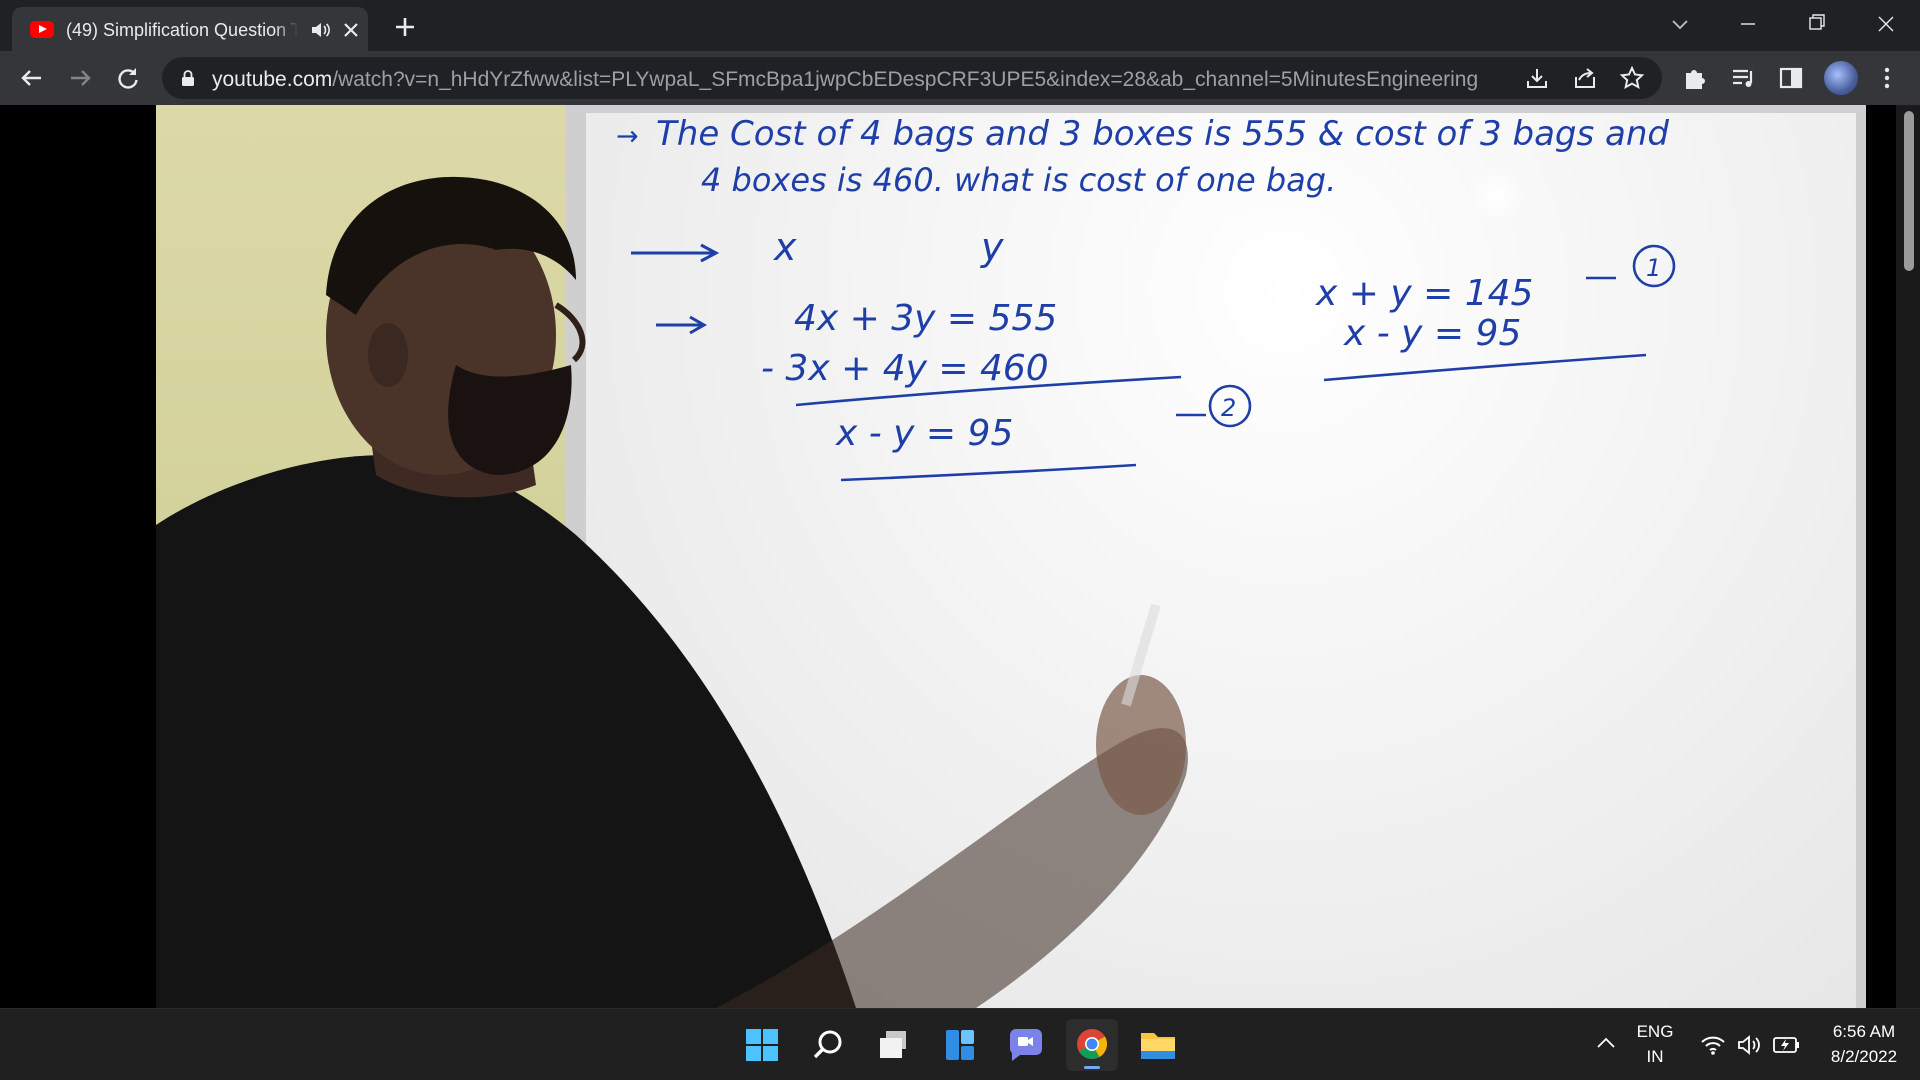 This screenshot has width=1920, height=1080. What do you see at coordinates (1743, 78) in the screenshot?
I see `media-control-icon` at bounding box center [1743, 78].